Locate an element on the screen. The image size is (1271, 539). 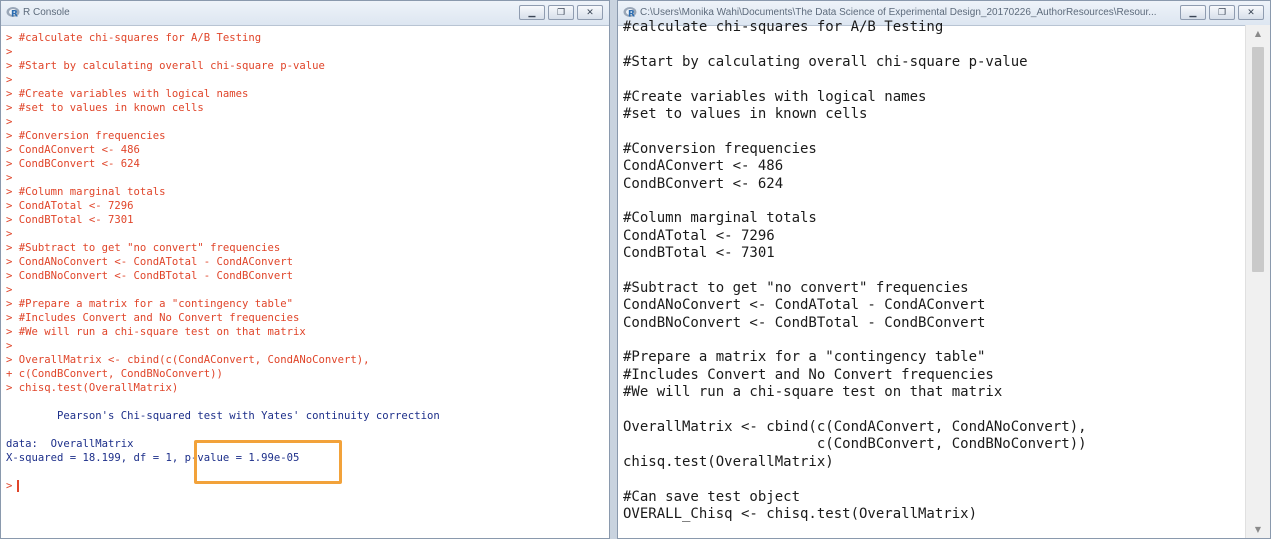
scroll-down-icon: ▼ is located at coordinates (1258, 529).